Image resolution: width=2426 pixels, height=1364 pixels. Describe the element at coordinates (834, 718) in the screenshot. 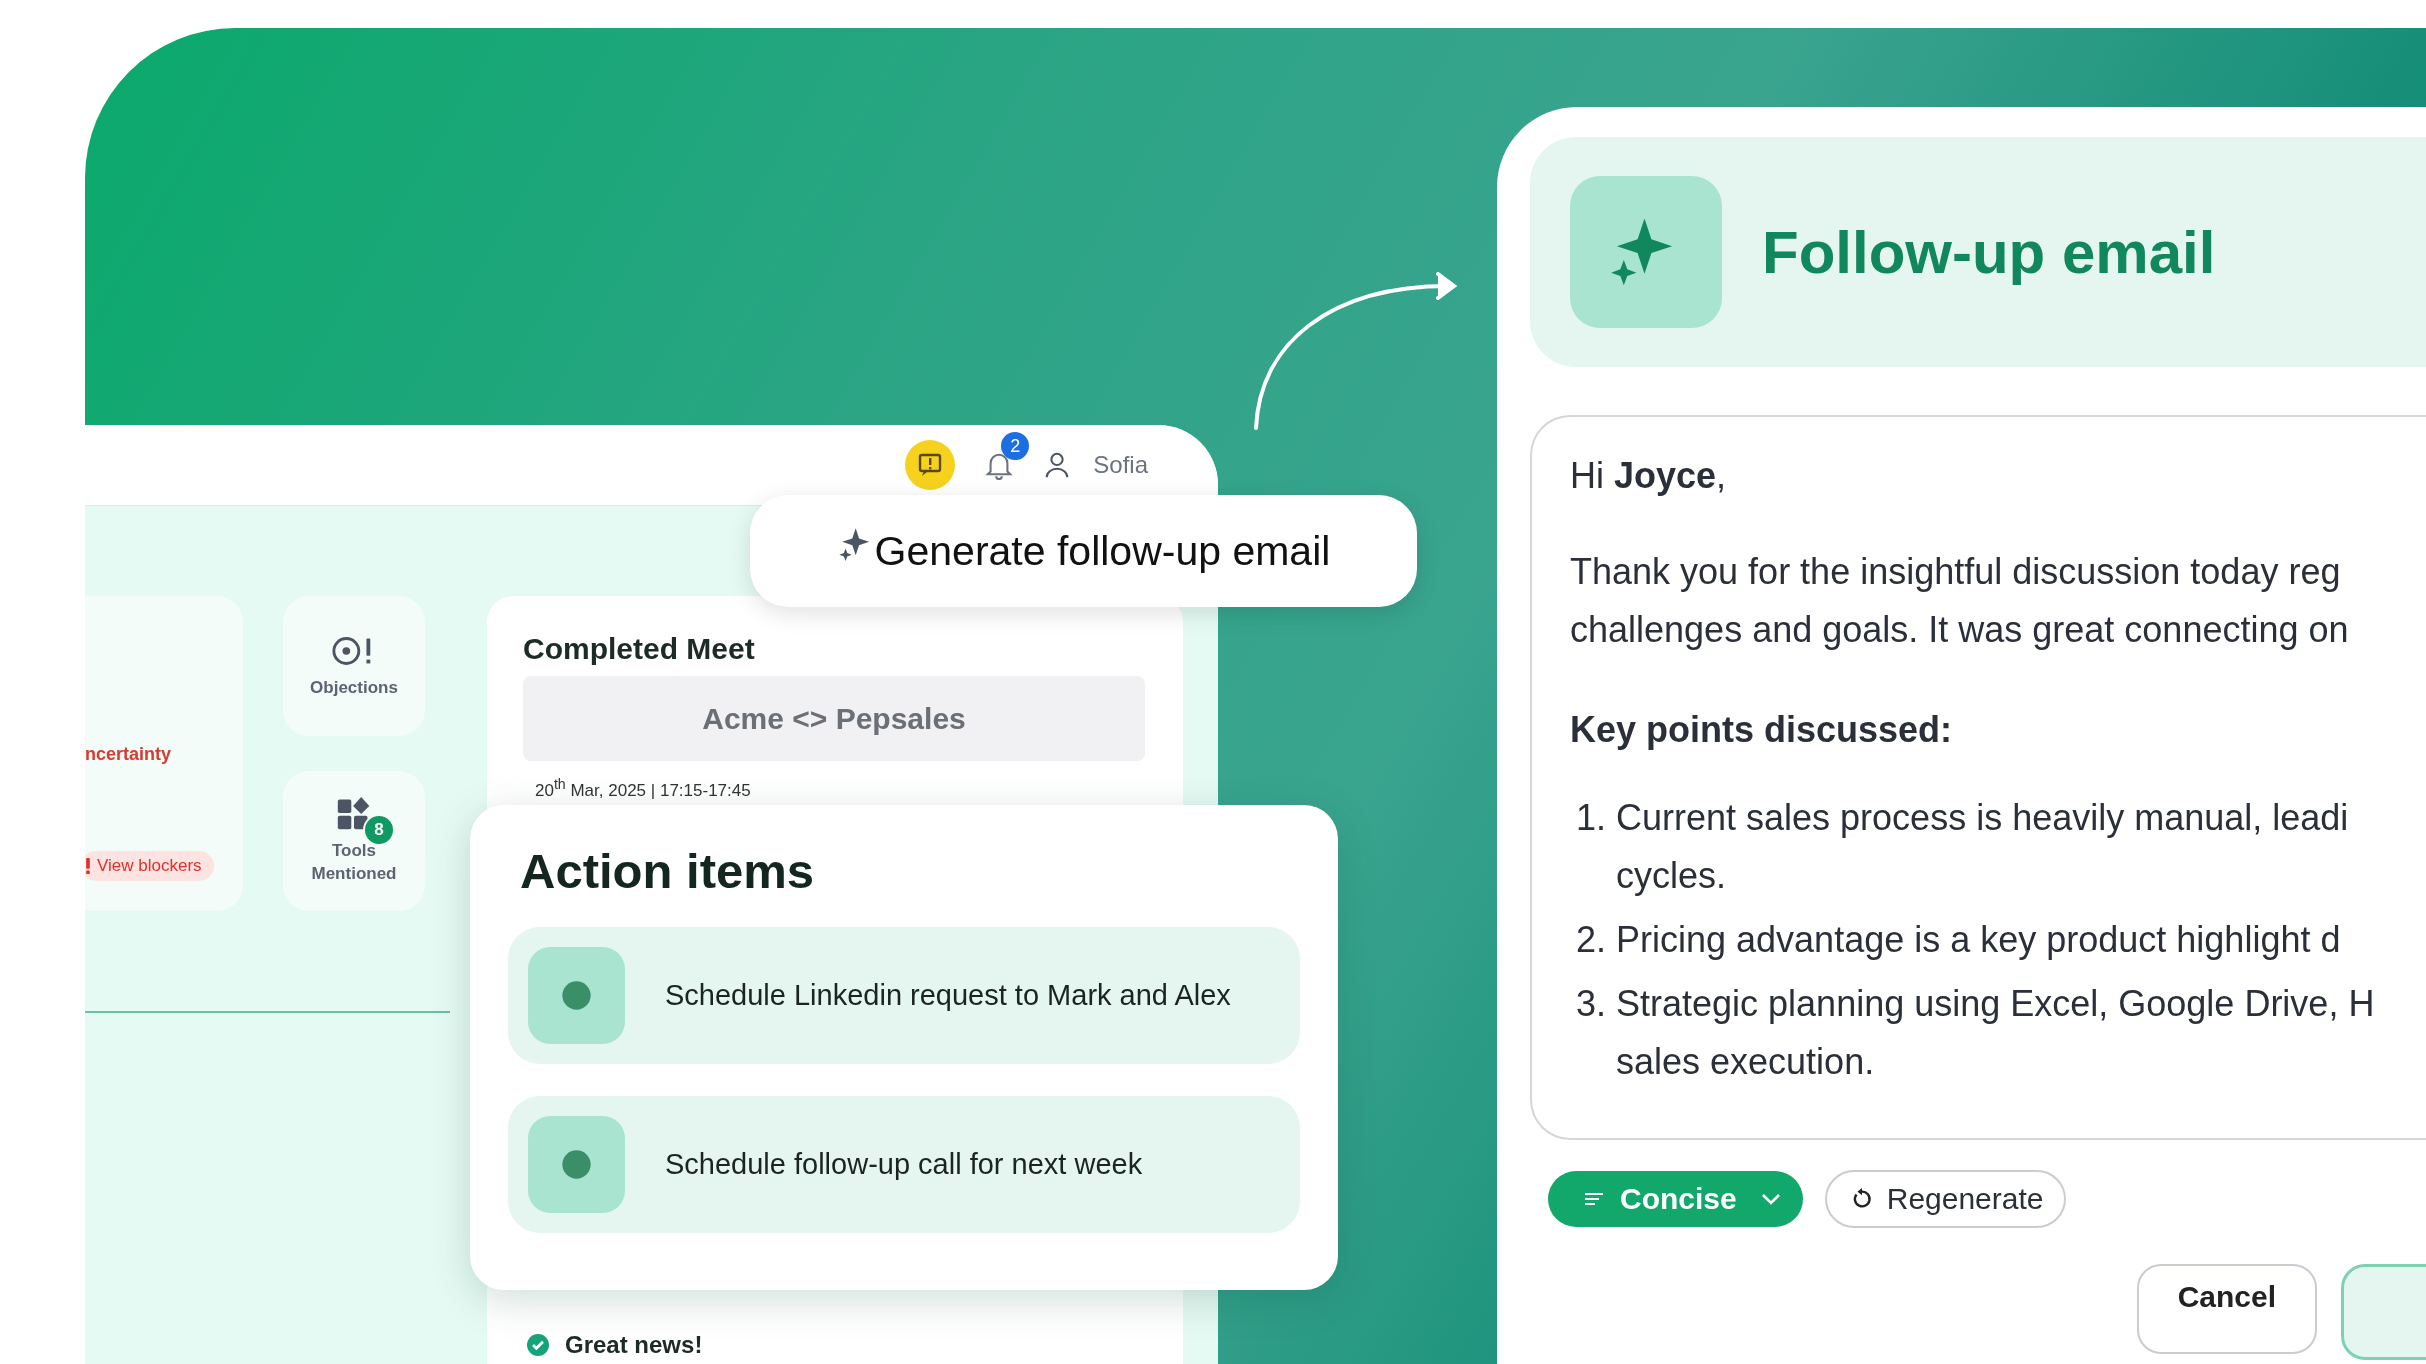

I see `meeting-title: Acme <> Pepsales` at that location.